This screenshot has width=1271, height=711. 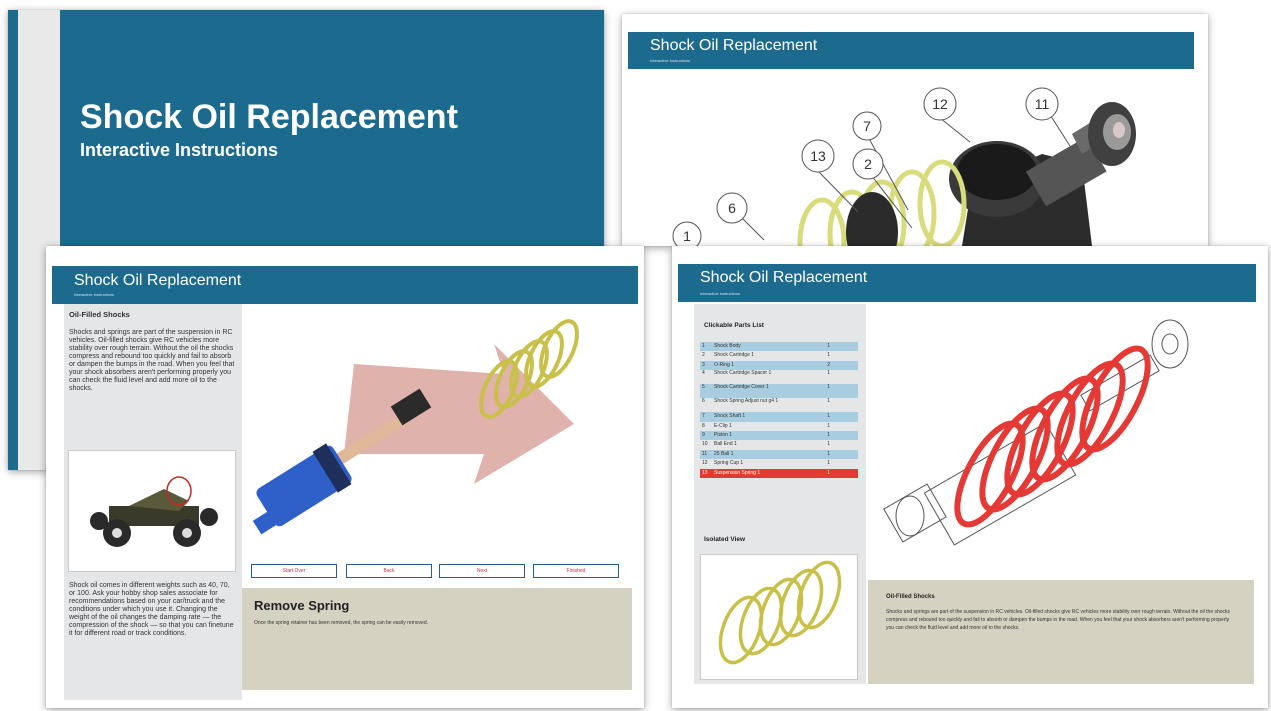 What do you see at coordinates (779, 355) in the screenshot?
I see `part-row: 2 Shock Cartridge 11` at bounding box center [779, 355].